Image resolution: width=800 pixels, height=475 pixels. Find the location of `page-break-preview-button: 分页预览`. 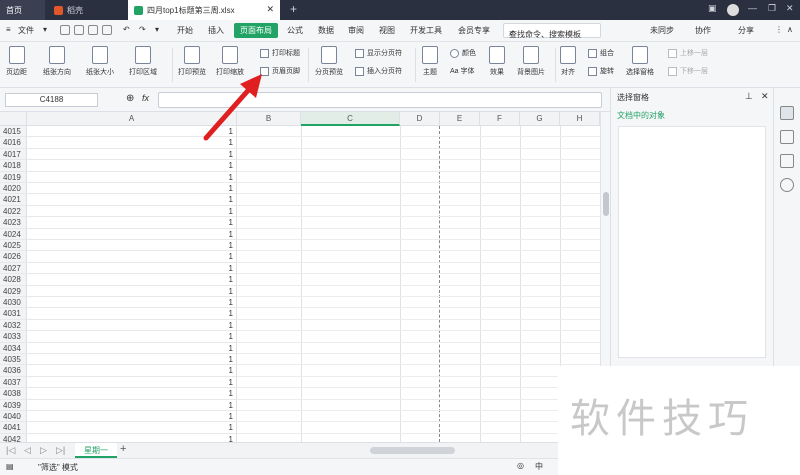

page-break-preview-button: 分页预览 is located at coordinates (329, 61).